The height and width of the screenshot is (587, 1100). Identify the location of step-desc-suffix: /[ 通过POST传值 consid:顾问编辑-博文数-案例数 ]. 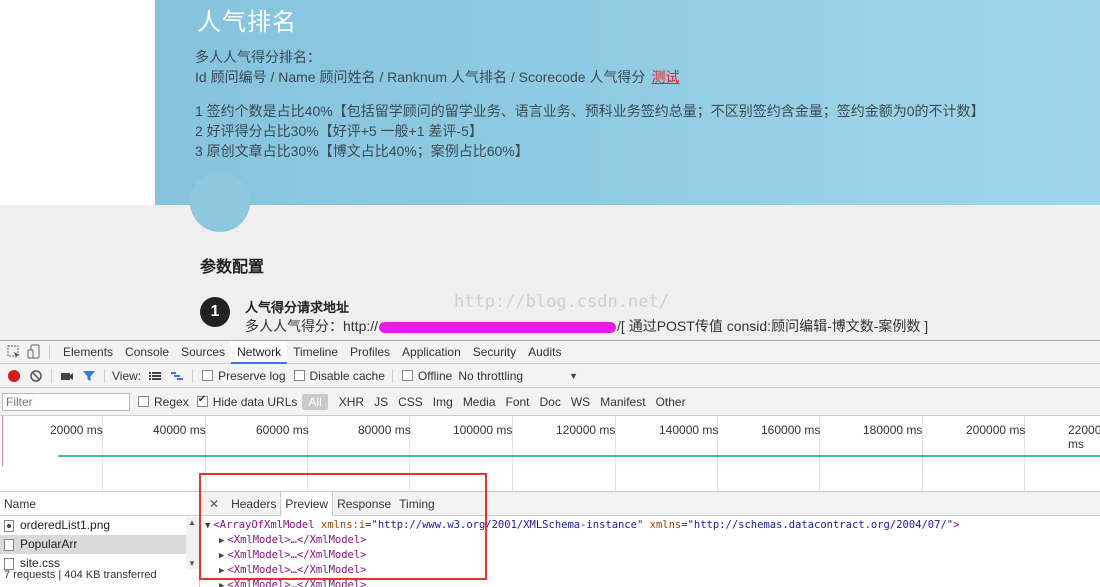
(773, 326).